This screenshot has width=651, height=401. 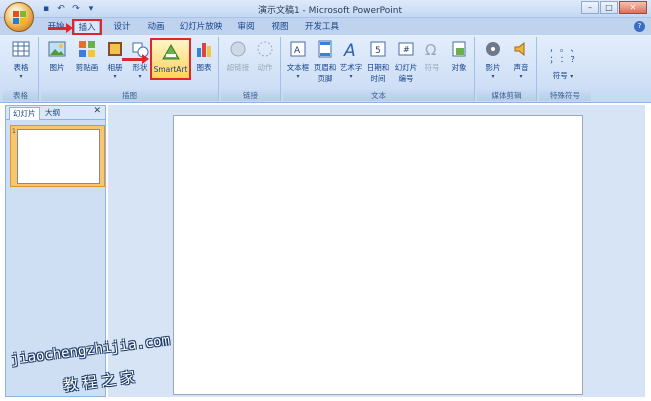 What do you see at coordinates (378, 62) in the screenshot?
I see `datetime-button: 5 日期和 时间` at bounding box center [378, 62].